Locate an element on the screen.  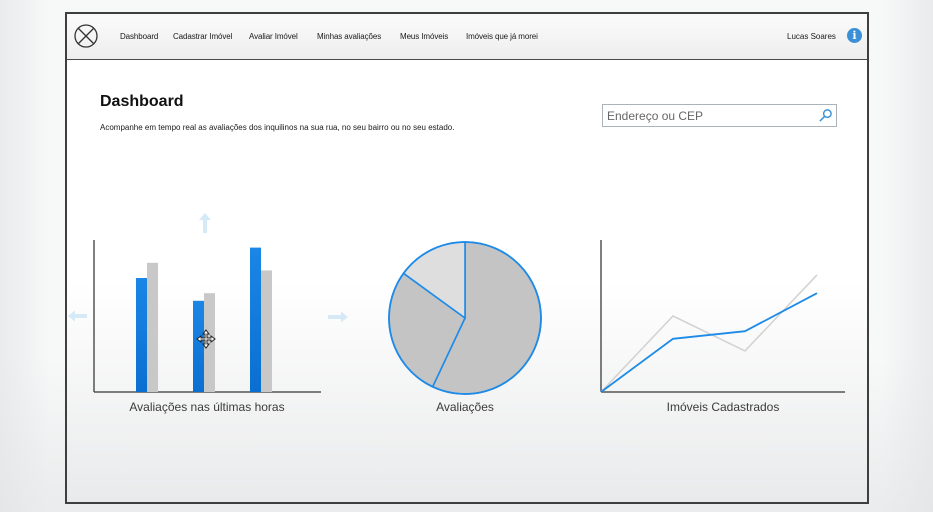
nav-avaliar-imovel: Avaliar Imóvel is located at coordinates (273, 36).